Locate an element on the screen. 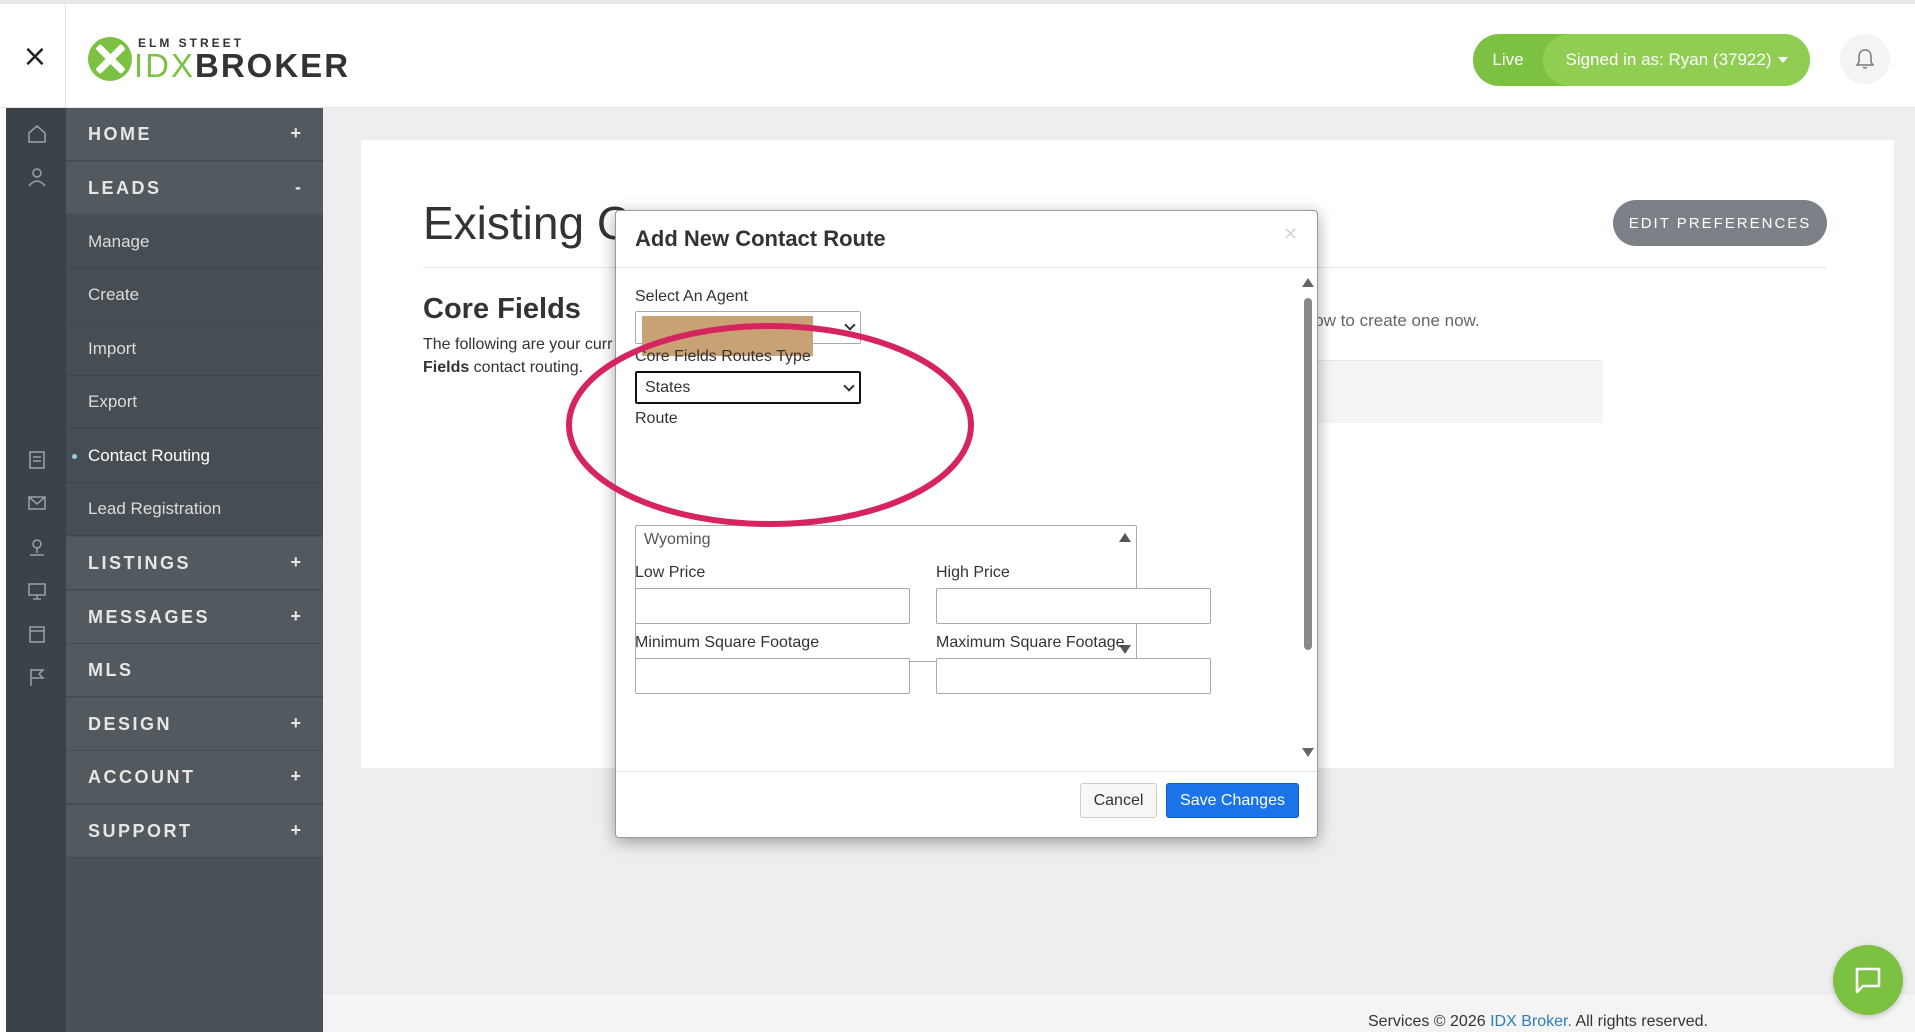  max-sqft-label: Maximum Square Footage is located at coordinates (1030, 642).